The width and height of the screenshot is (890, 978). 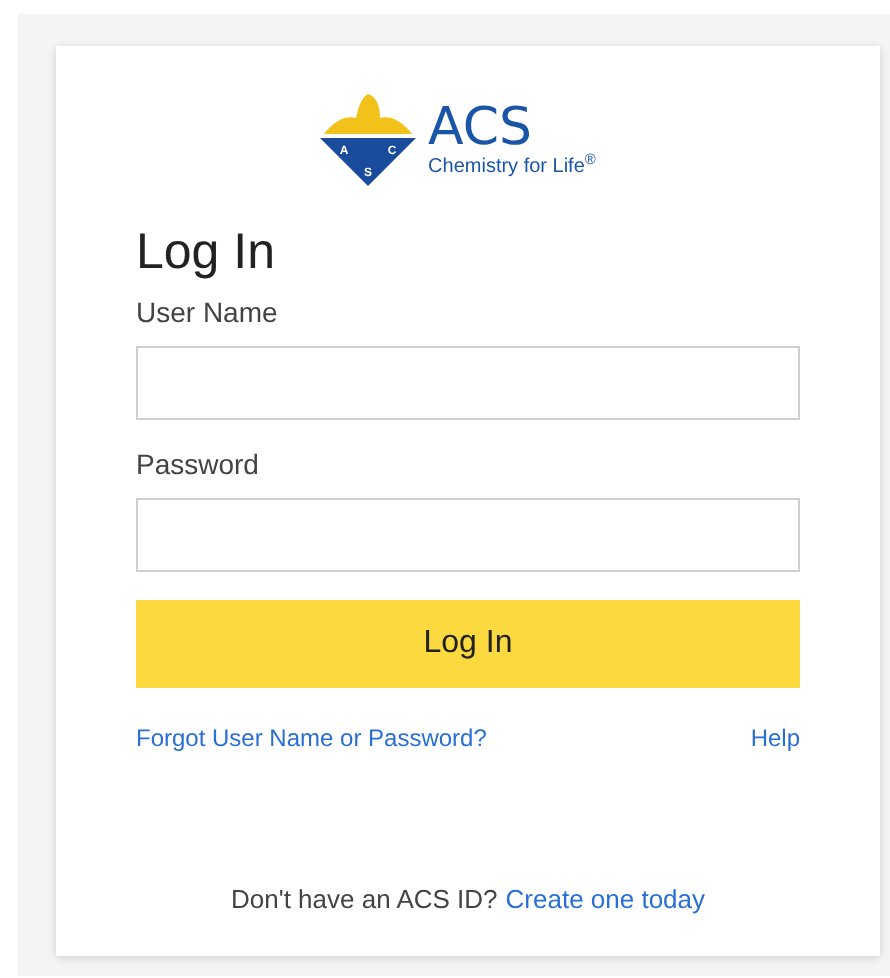 I want to click on logo-name: ACS, so click(x=480, y=128).